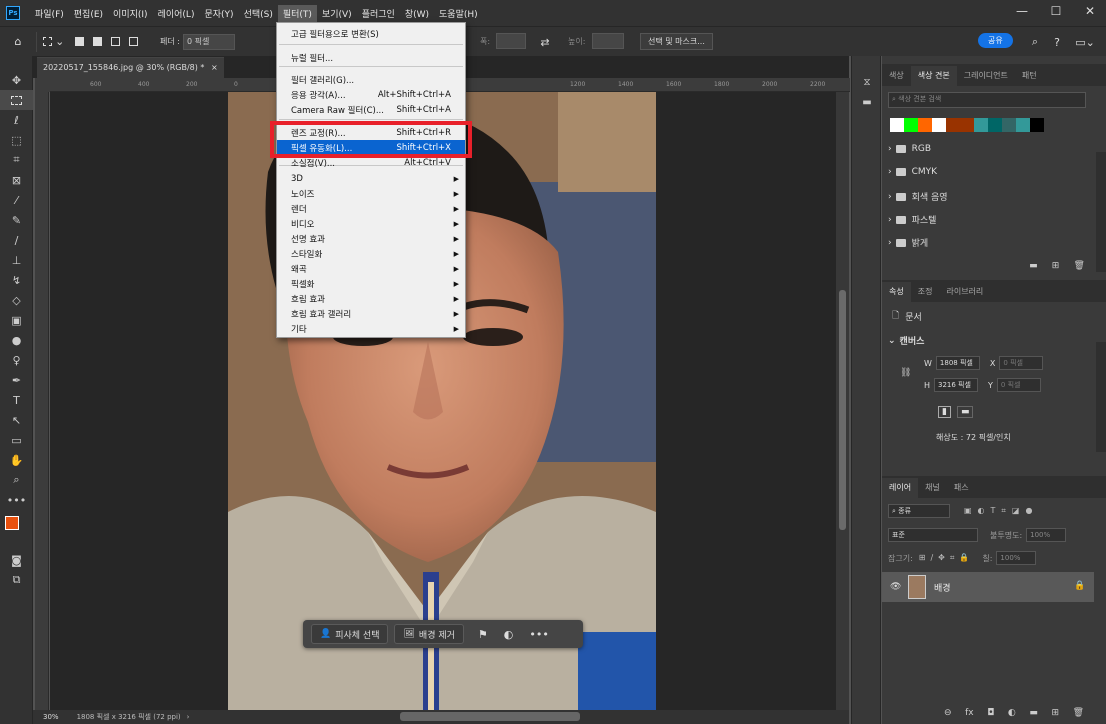 This screenshot has width=1106, height=724. What do you see at coordinates (900, 488) in the screenshot?
I see `panel-tab: 레이어` at bounding box center [900, 488].